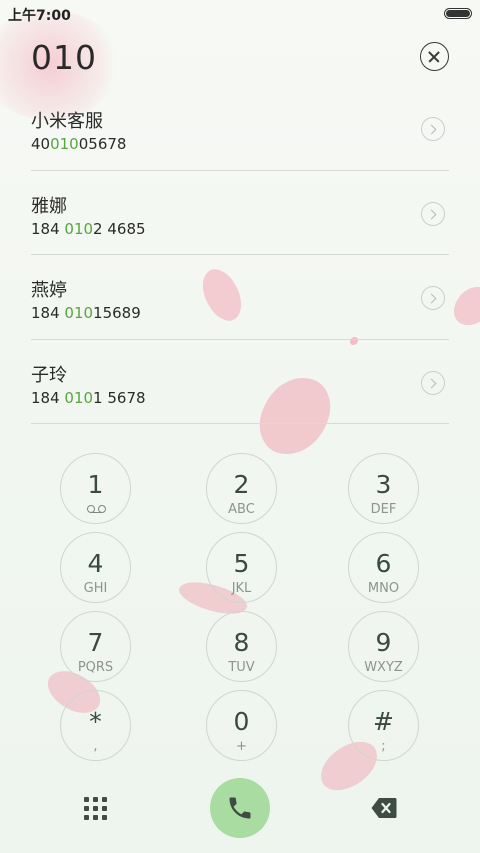 This screenshot has width=480, height=853. What do you see at coordinates (240, 13) in the screenshot?
I see `status-bar: 上午7:00` at bounding box center [240, 13].